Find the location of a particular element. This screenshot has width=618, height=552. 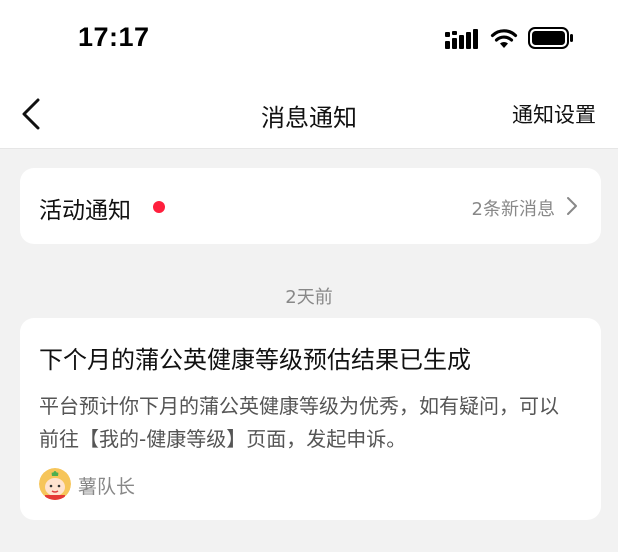

signal-icon is located at coordinates (461, 39).